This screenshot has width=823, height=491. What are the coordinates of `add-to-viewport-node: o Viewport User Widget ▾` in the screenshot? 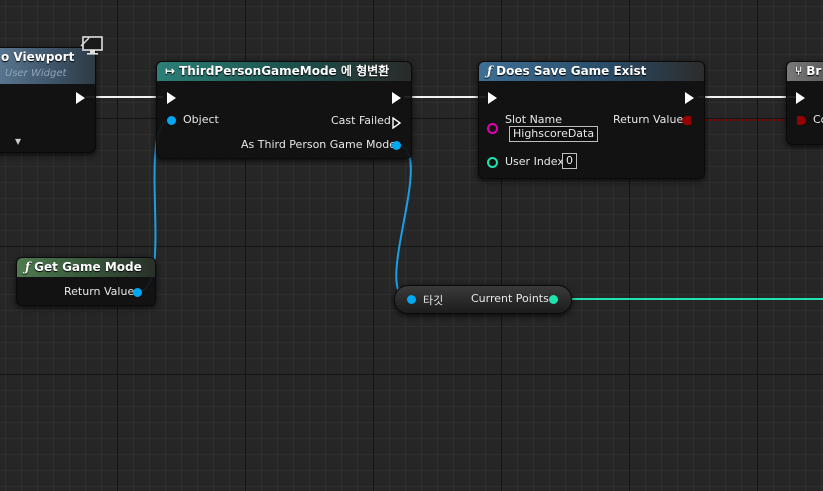 It's located at (48, 100).